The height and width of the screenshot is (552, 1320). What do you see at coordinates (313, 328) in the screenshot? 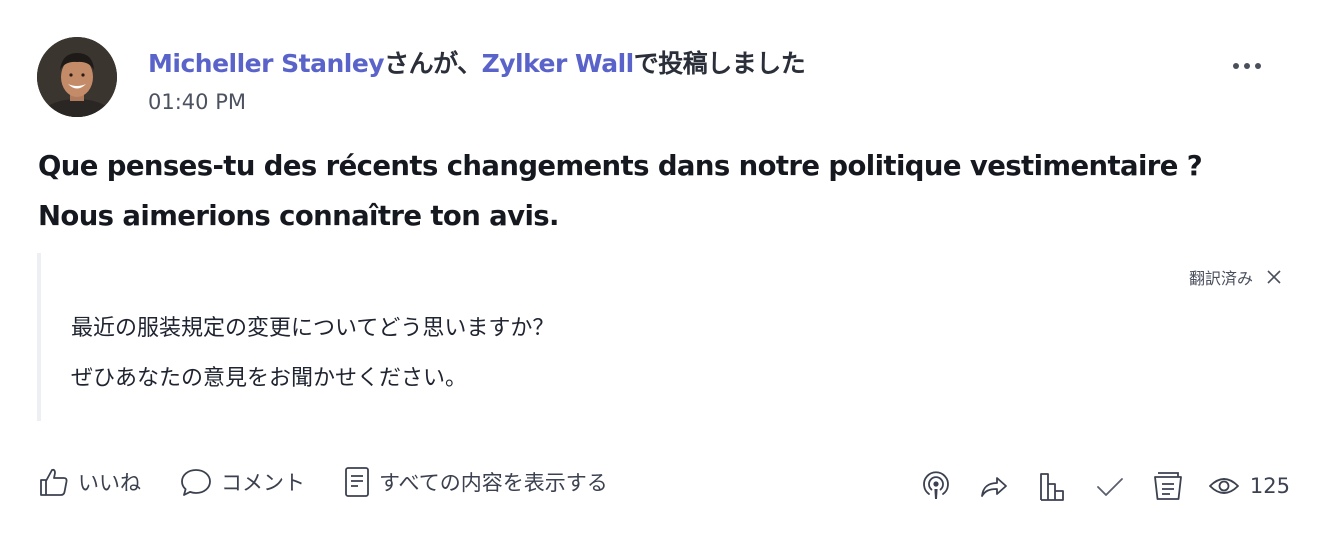
I see `translation-line: 最近の服装規定の変更についてどう思いますか？` at bounding box center [313, 328].